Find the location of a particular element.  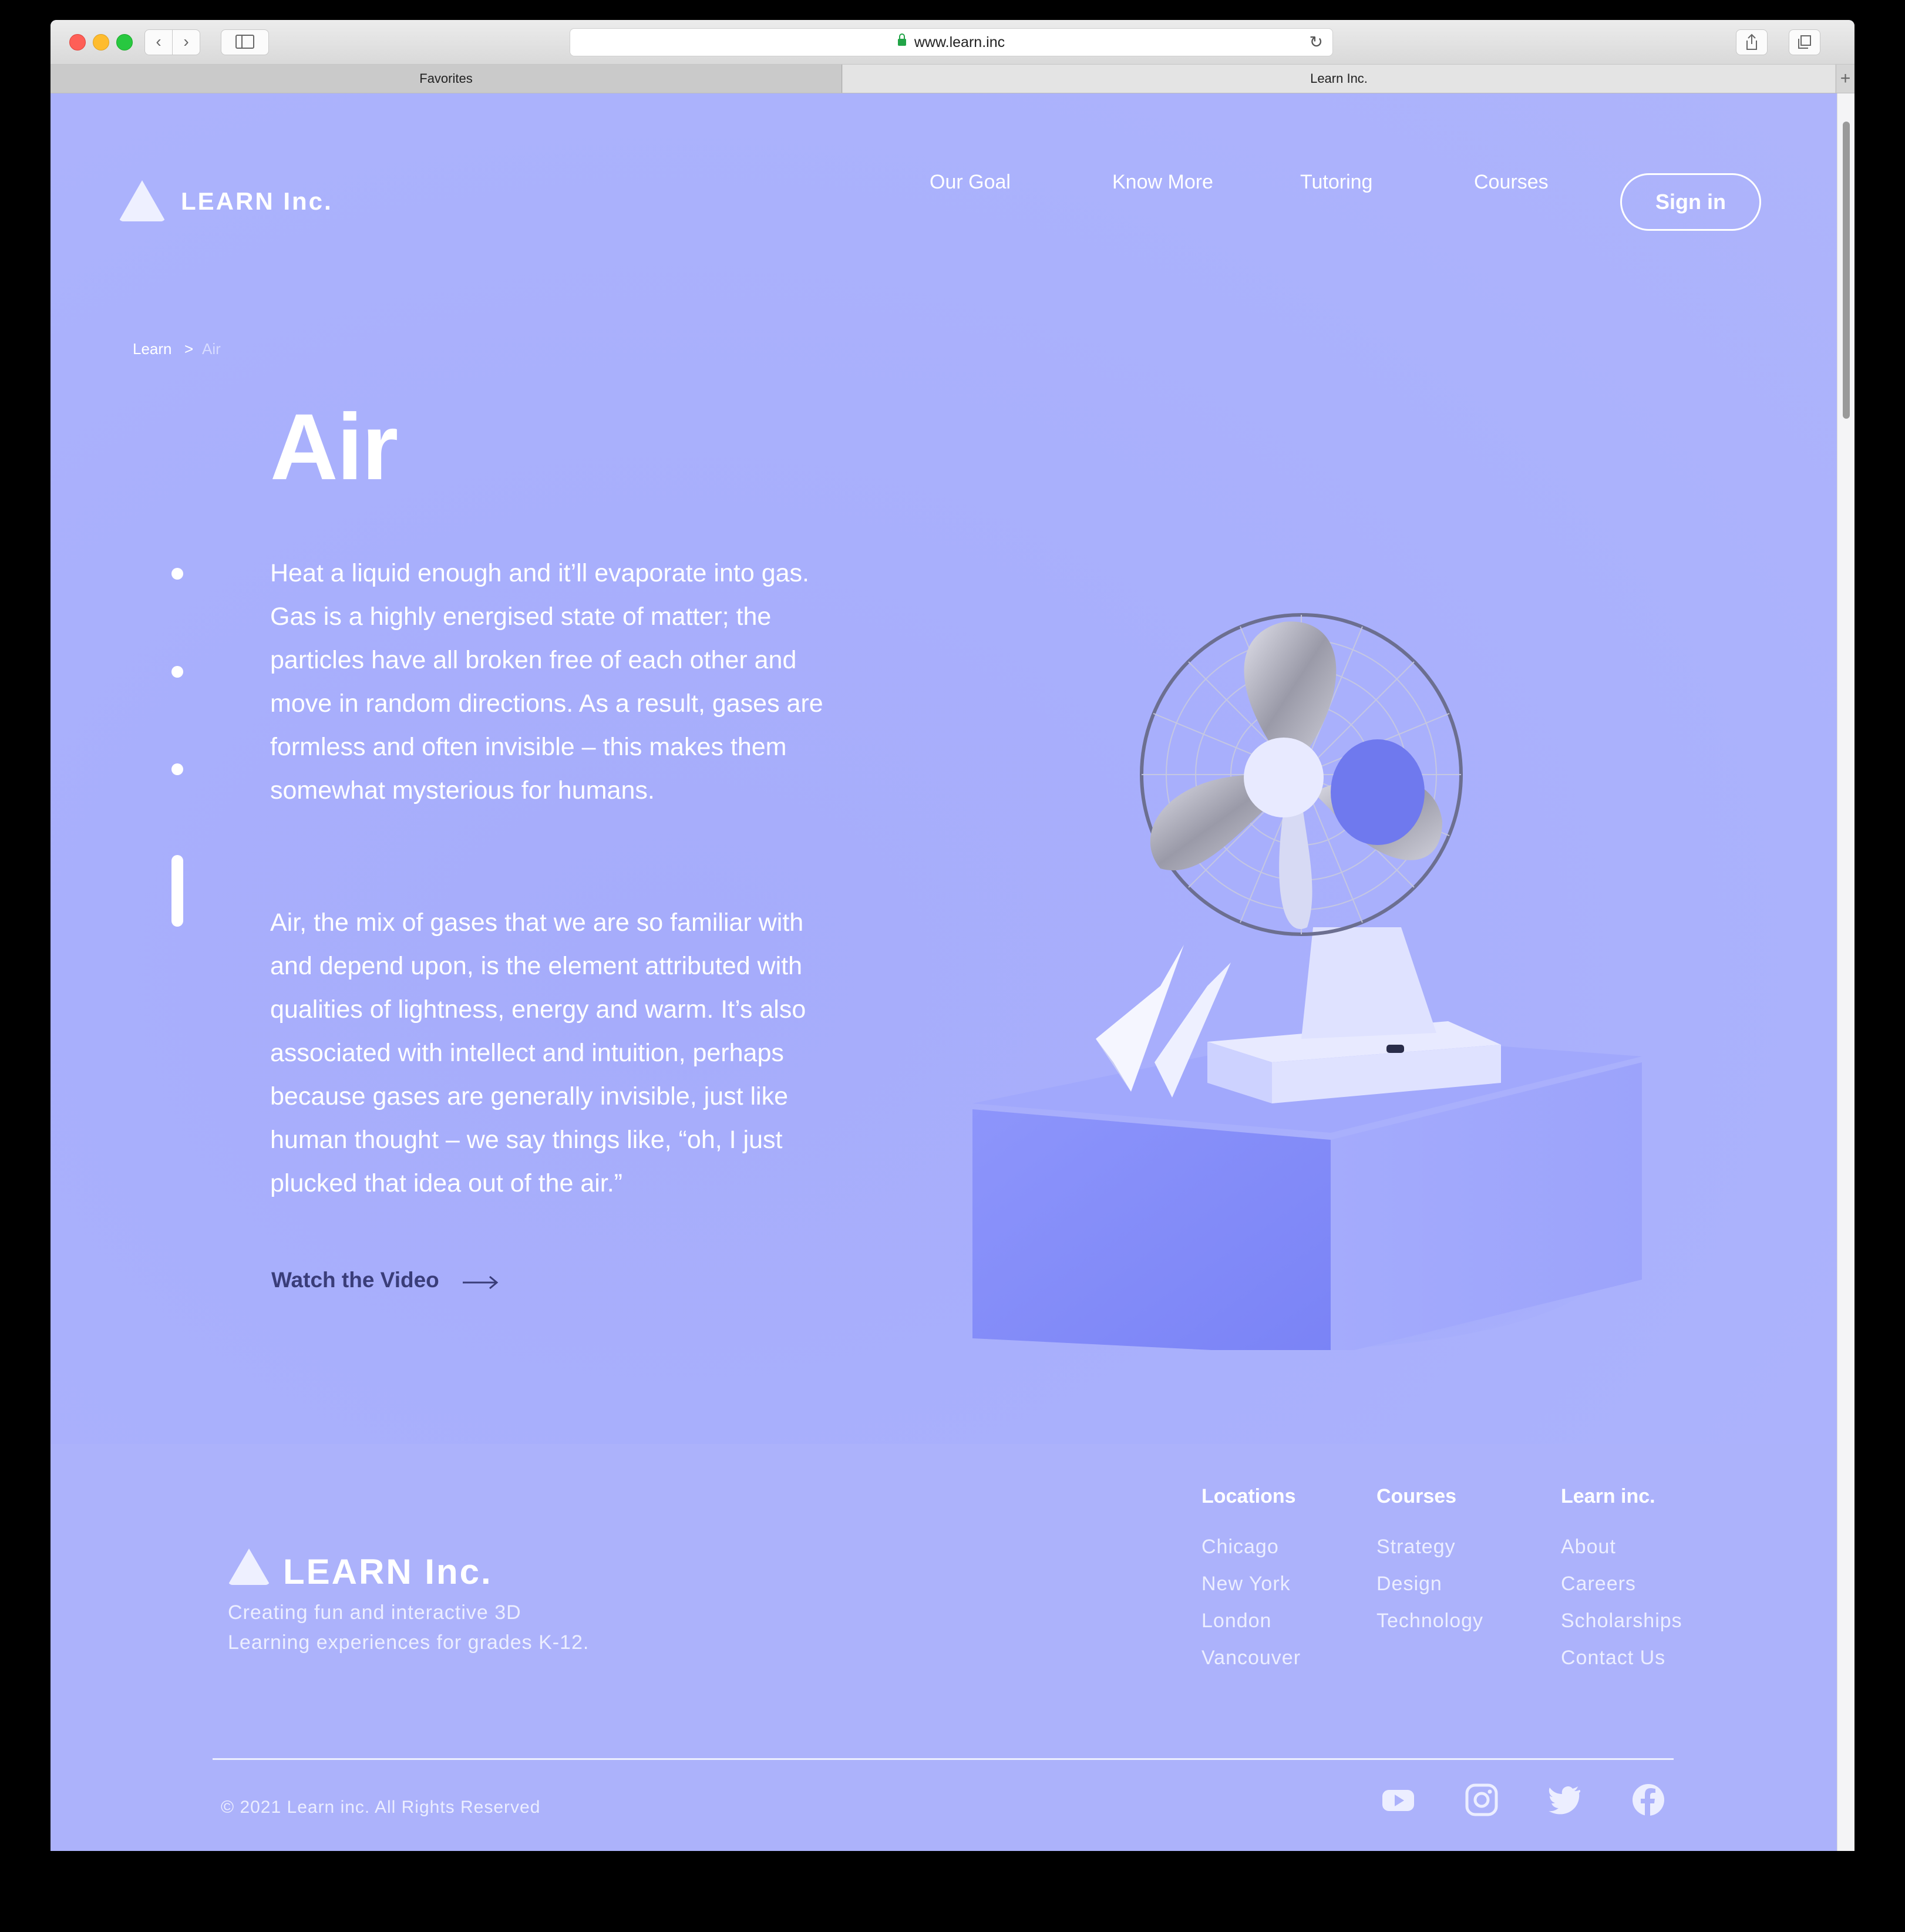

back-button: ‹ is located at coordinates (158, 42).